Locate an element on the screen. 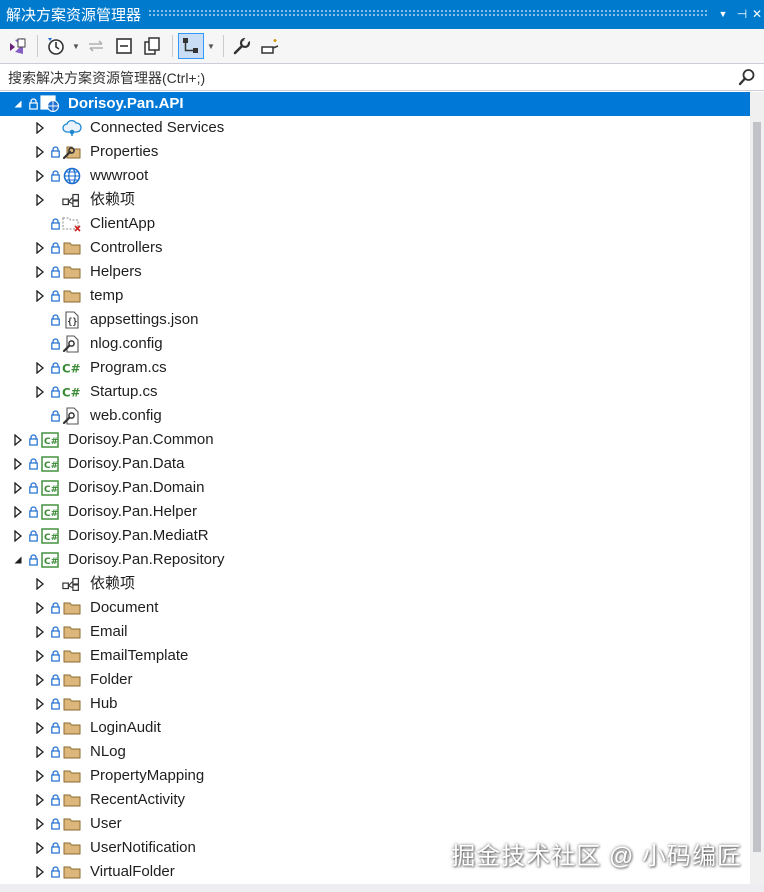 This screenshot has width=764, height=892. tree-item-label: Dorisoy.Pan.Common is located at coordinates (141, 439).